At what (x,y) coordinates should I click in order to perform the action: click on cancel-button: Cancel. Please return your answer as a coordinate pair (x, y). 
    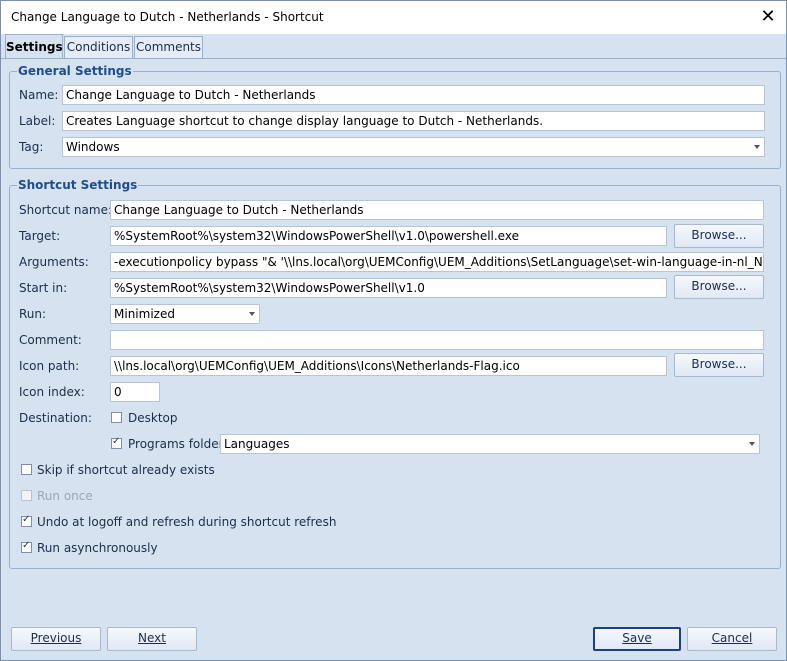
    Looking at the image, I should click on (732, 639).